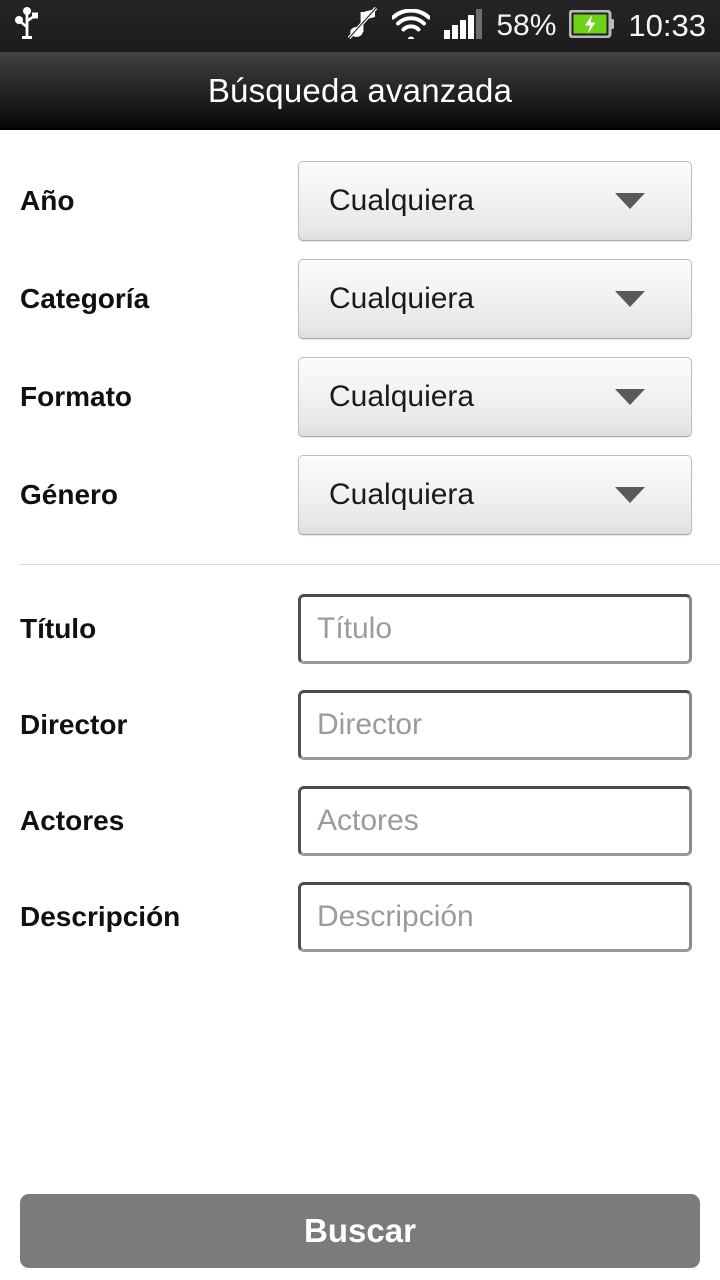 This screenshot has height=1280, width=720. I want to click on cellular-signal-icon, so click(463, 26).